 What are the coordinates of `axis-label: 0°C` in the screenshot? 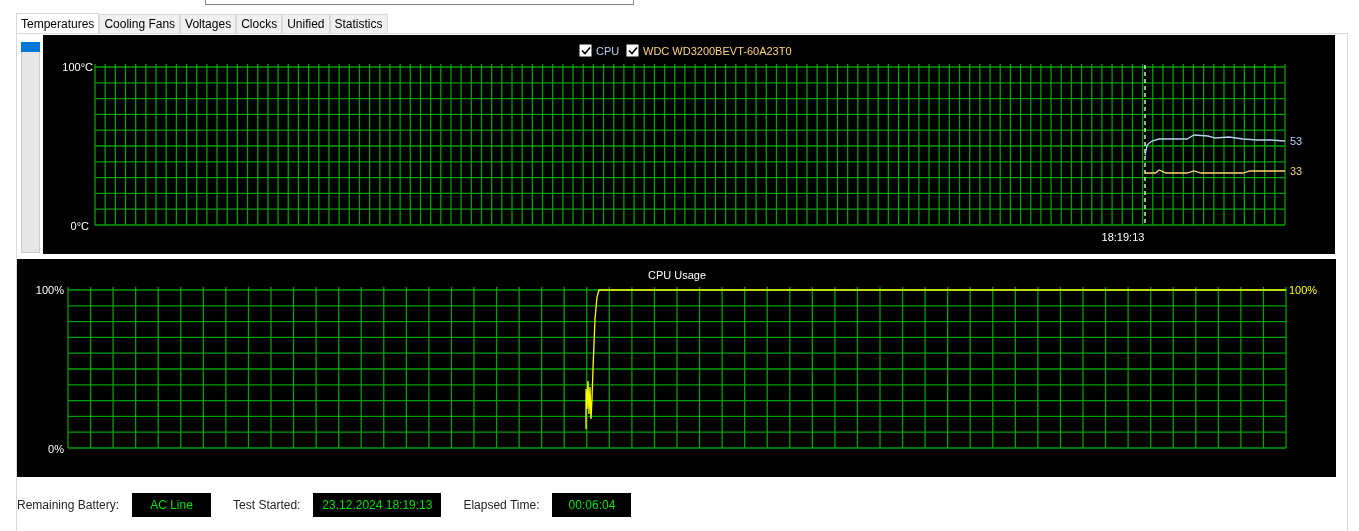 It's located at (79, 226).